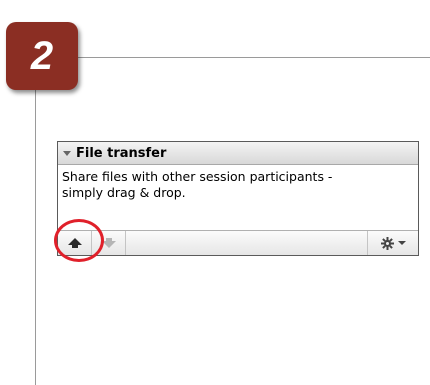  I want to click on upload-button, so click(75, 243).